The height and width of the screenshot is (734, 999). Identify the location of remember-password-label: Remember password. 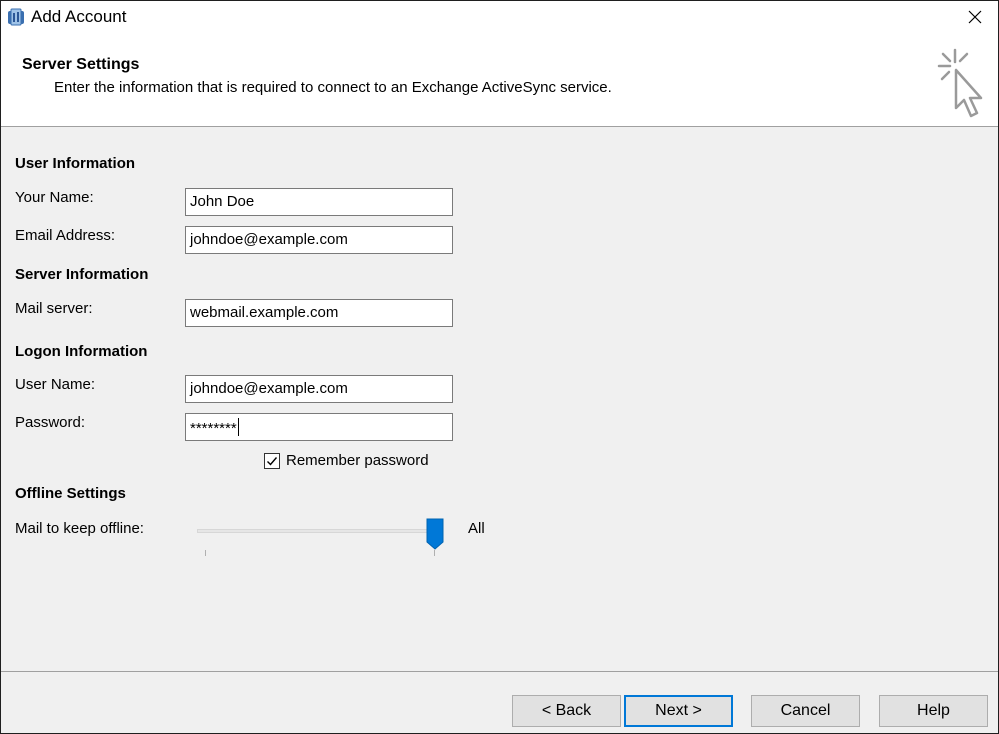
(357, 460).